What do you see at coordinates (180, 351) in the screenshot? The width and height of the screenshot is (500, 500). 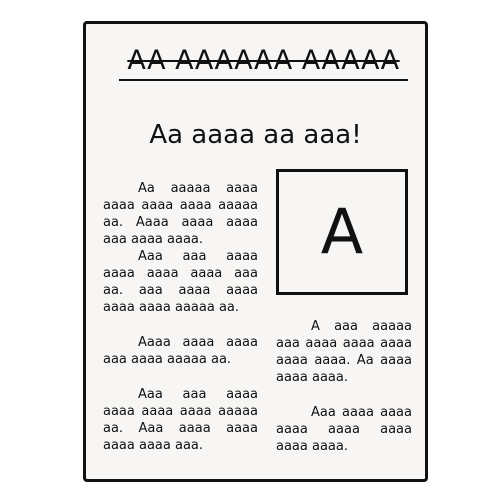 I see `left-paragraph-3: Aaaa aaaa aaaa aaa aaaa aaaaa aa.` at bounding box center [180, 351].